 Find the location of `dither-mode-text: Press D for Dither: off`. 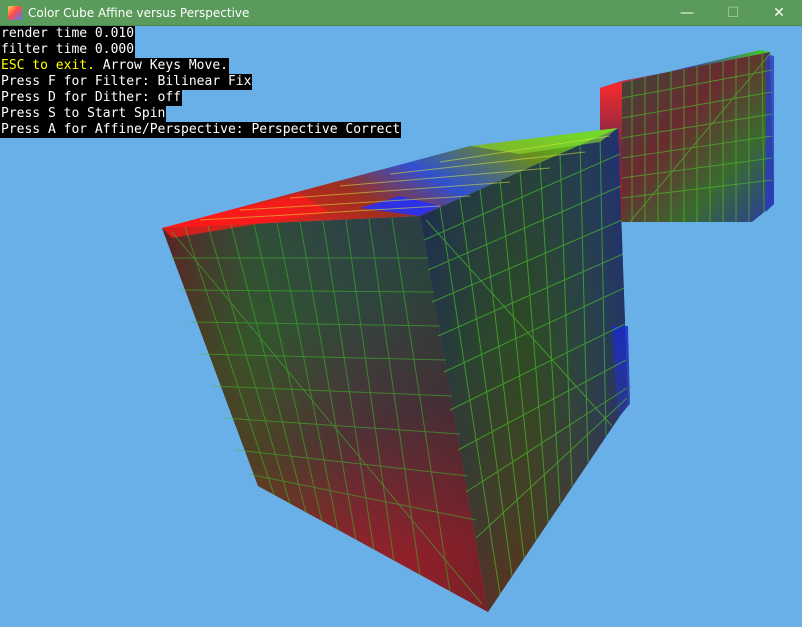

dither-mode-text: Press D for Dither: off is located at coordinates (91, 98).